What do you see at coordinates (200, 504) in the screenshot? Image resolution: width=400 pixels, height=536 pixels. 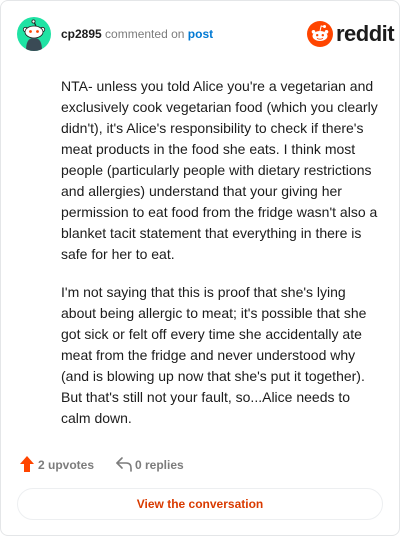 I see `view-conversation-button: View the conversation` at bounding box center [200, 504].